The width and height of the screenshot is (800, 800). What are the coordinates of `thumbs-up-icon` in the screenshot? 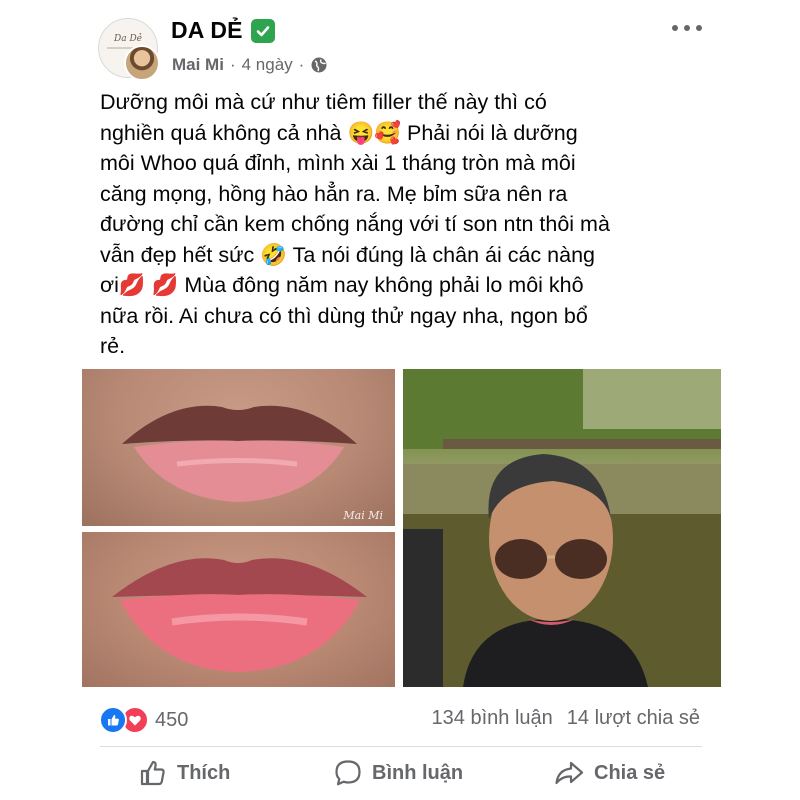 It's located at (152, 773).